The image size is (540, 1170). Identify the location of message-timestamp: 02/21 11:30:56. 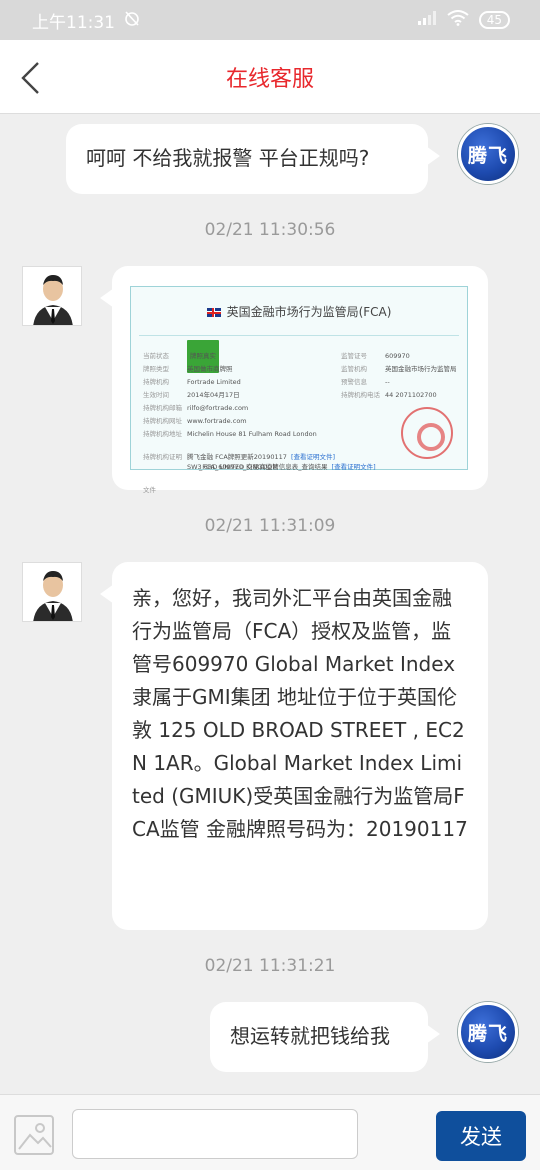
(270, 230).